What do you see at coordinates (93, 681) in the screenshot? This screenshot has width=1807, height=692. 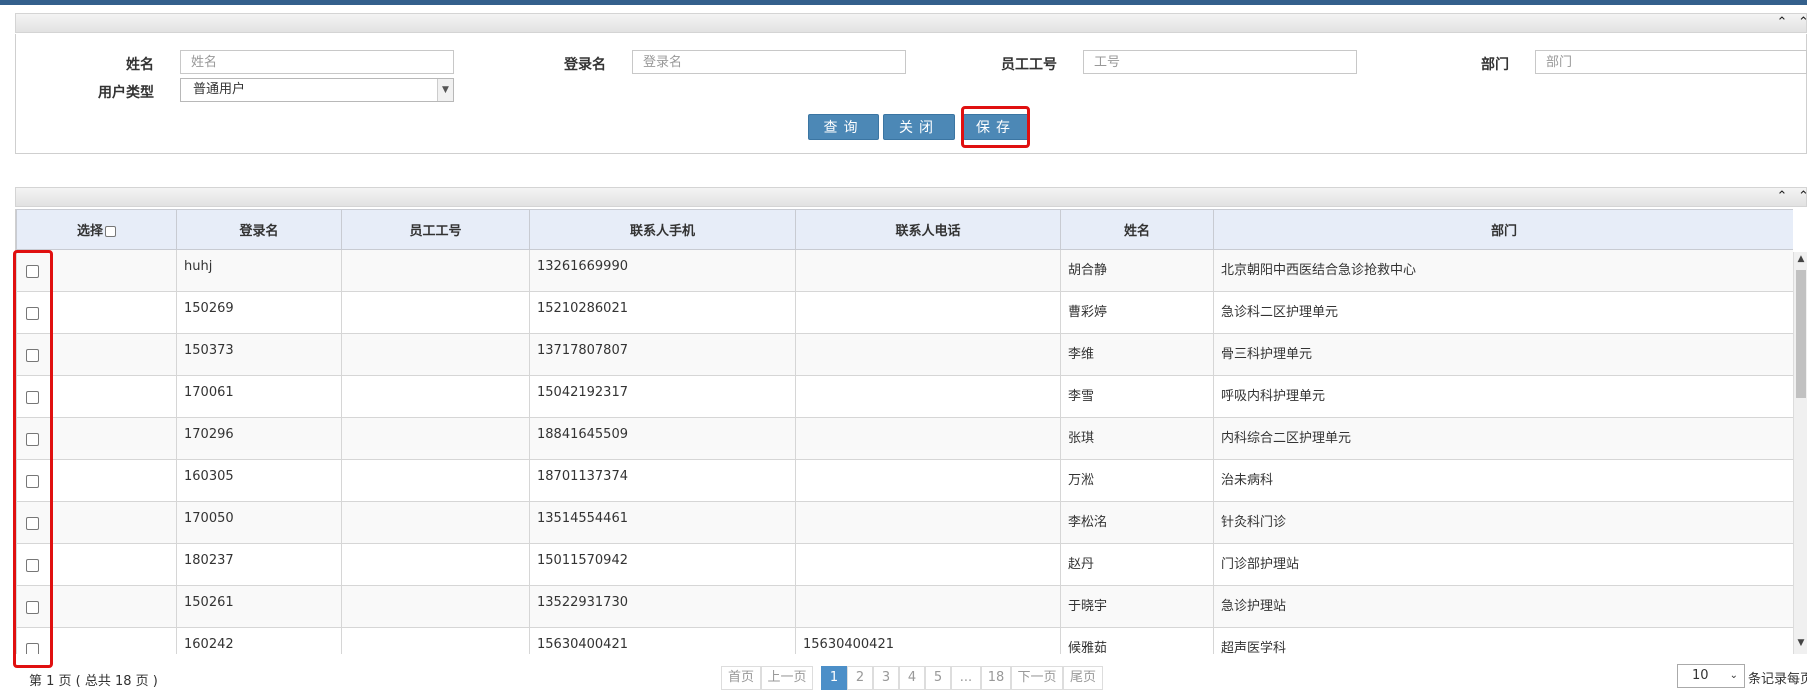 I see `page-info: 第 1 页 ( 总共 18 页 )` at bounding box center [93, 681].